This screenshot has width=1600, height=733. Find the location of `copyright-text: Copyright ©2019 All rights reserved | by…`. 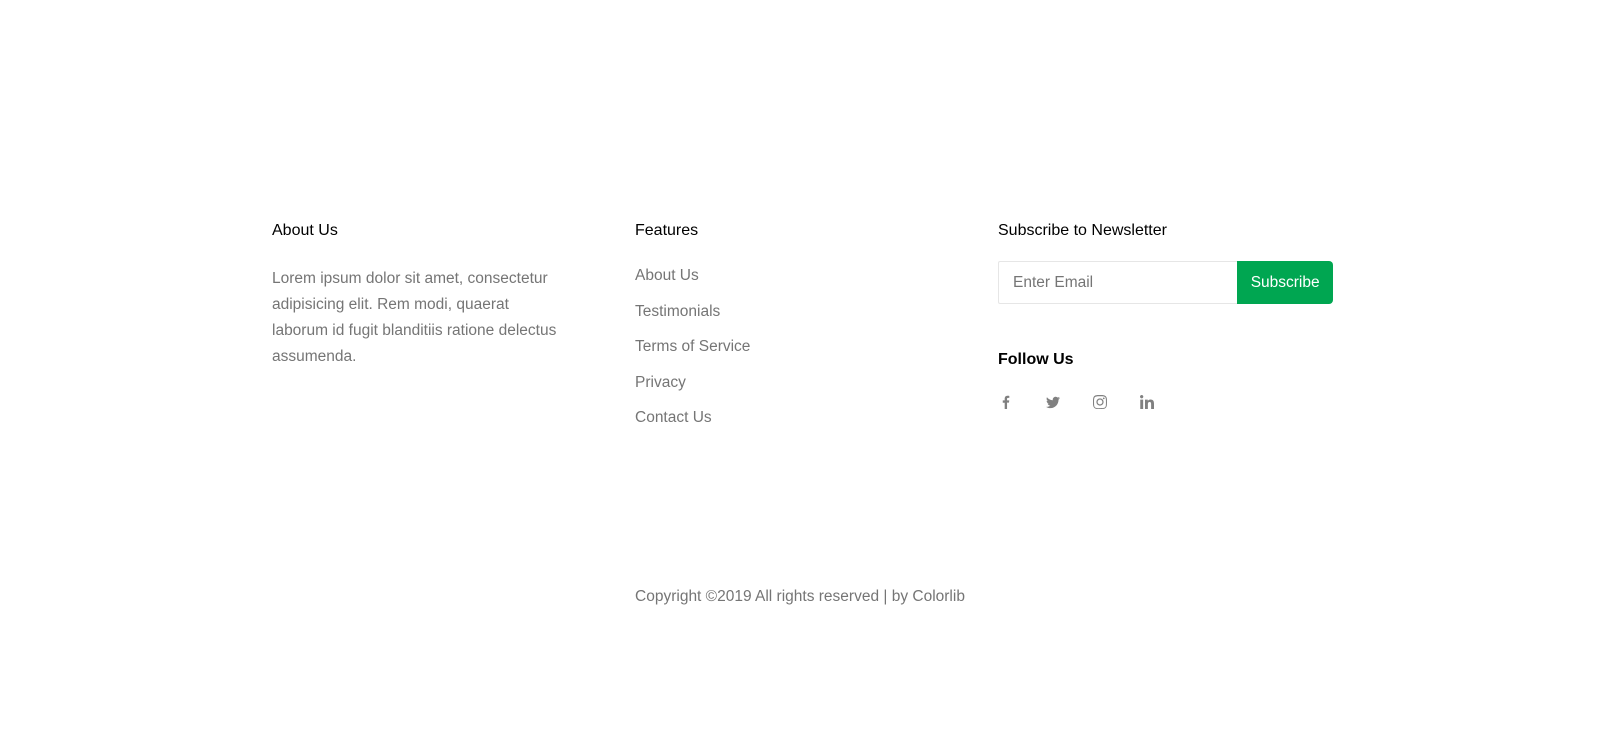

copyright-text: Copyright ©2019 All rights reserved | by… is located at coordinates (800, 597).